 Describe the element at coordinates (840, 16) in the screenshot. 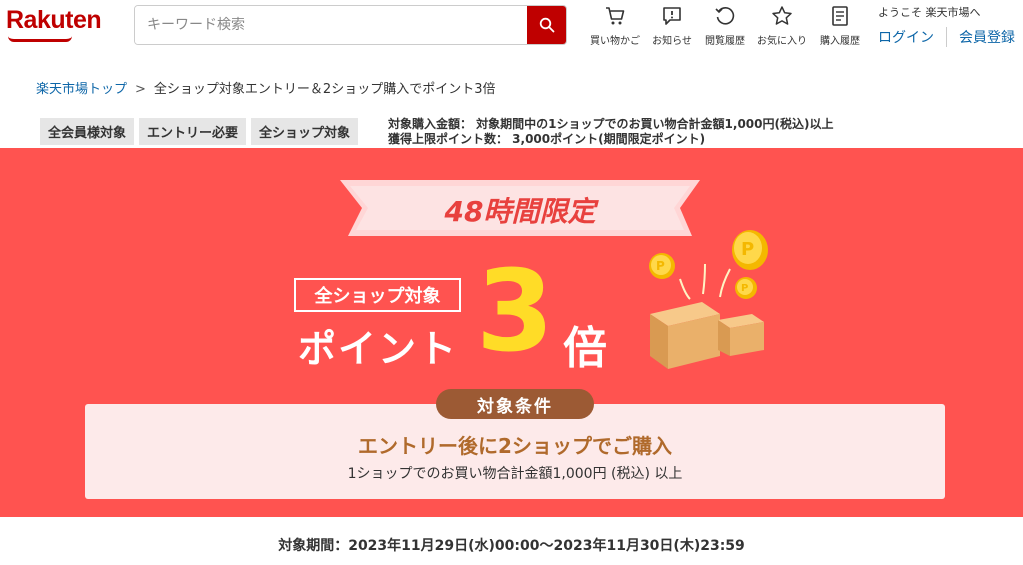

I see `receipt-icon` at that location.